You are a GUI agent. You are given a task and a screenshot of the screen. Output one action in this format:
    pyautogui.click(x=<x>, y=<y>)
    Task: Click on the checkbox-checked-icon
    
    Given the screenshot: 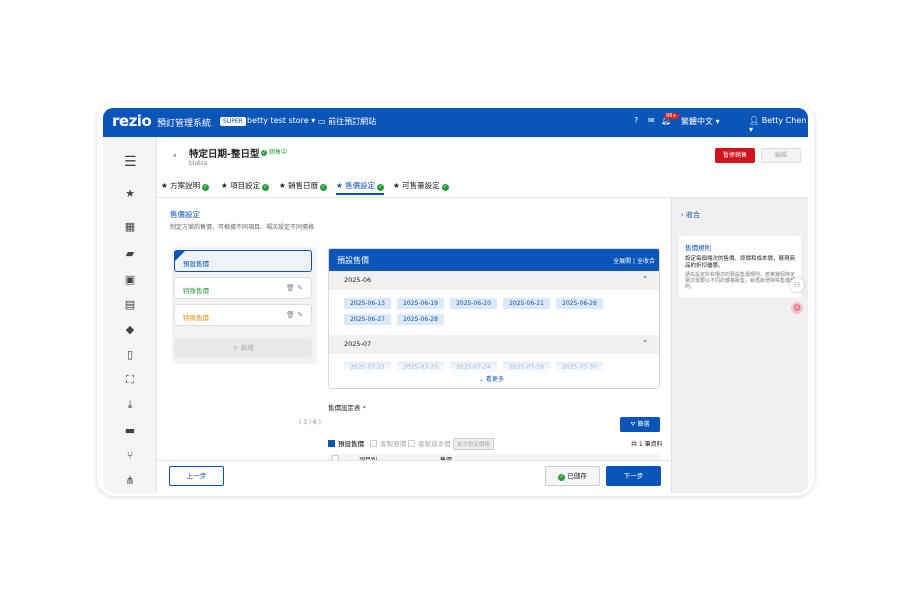 What is the action you would take?
    pyautogui.click(x=331, y=443)
    